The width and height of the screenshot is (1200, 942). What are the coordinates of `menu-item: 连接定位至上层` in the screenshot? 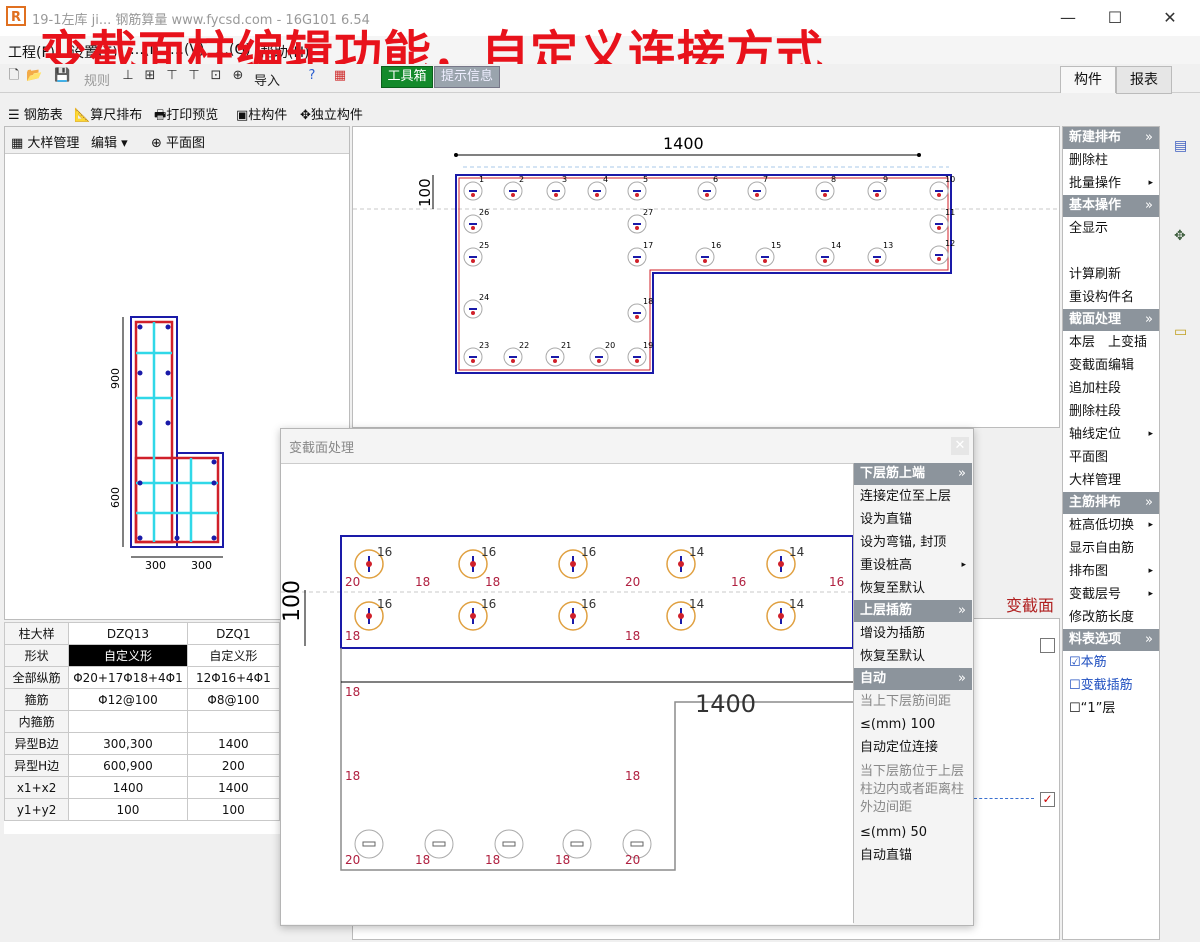 It's located at (913, 496).